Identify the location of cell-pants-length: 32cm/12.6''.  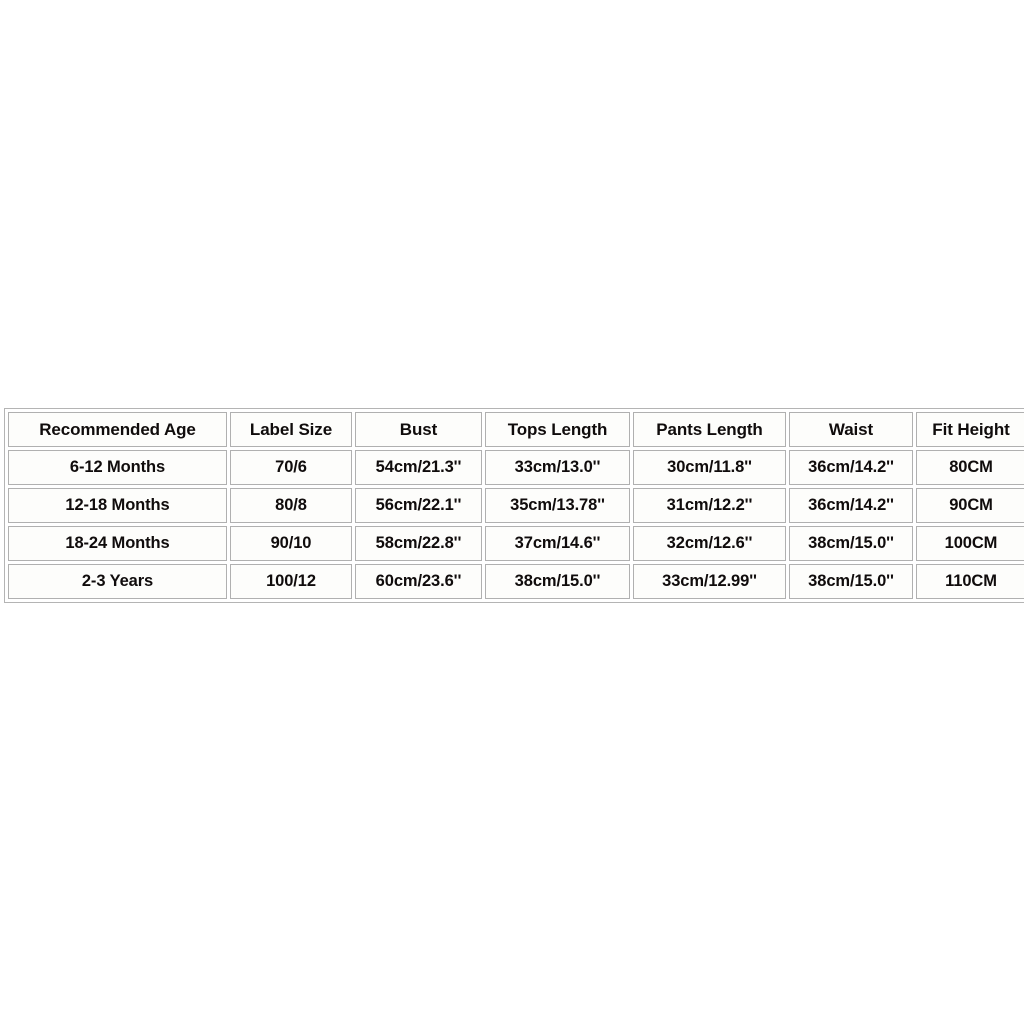
(709, 543).